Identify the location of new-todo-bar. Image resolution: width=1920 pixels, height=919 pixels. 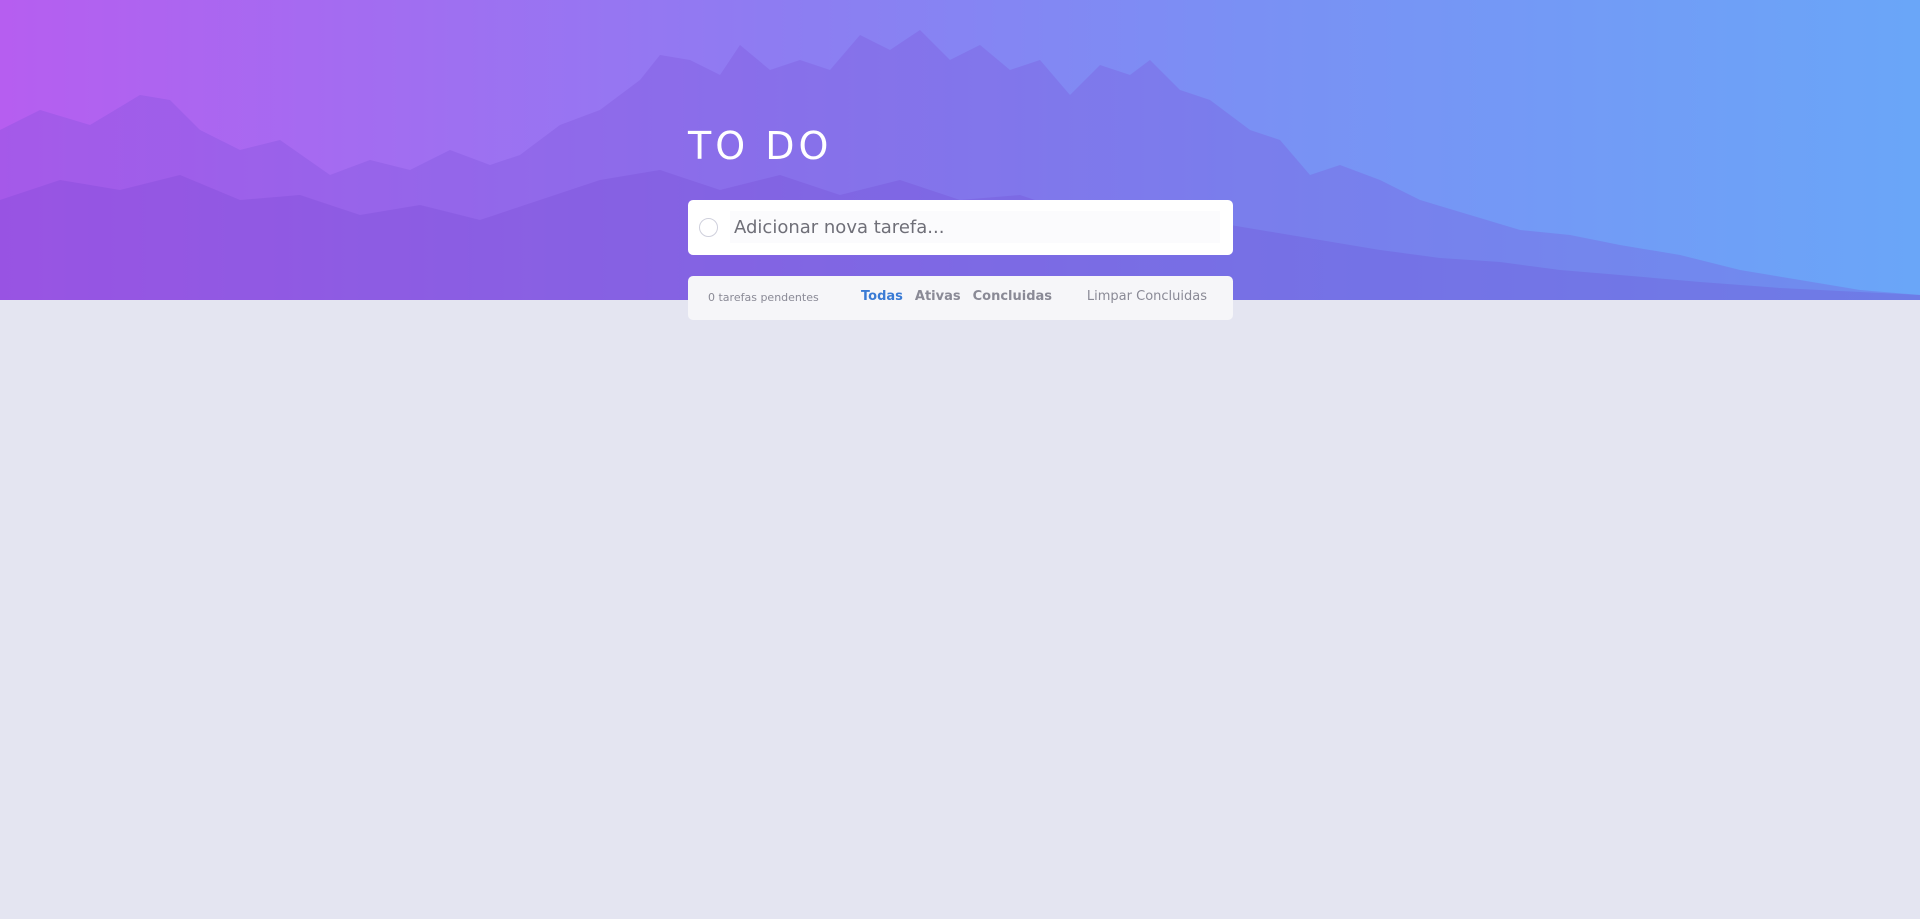
(960, 227).